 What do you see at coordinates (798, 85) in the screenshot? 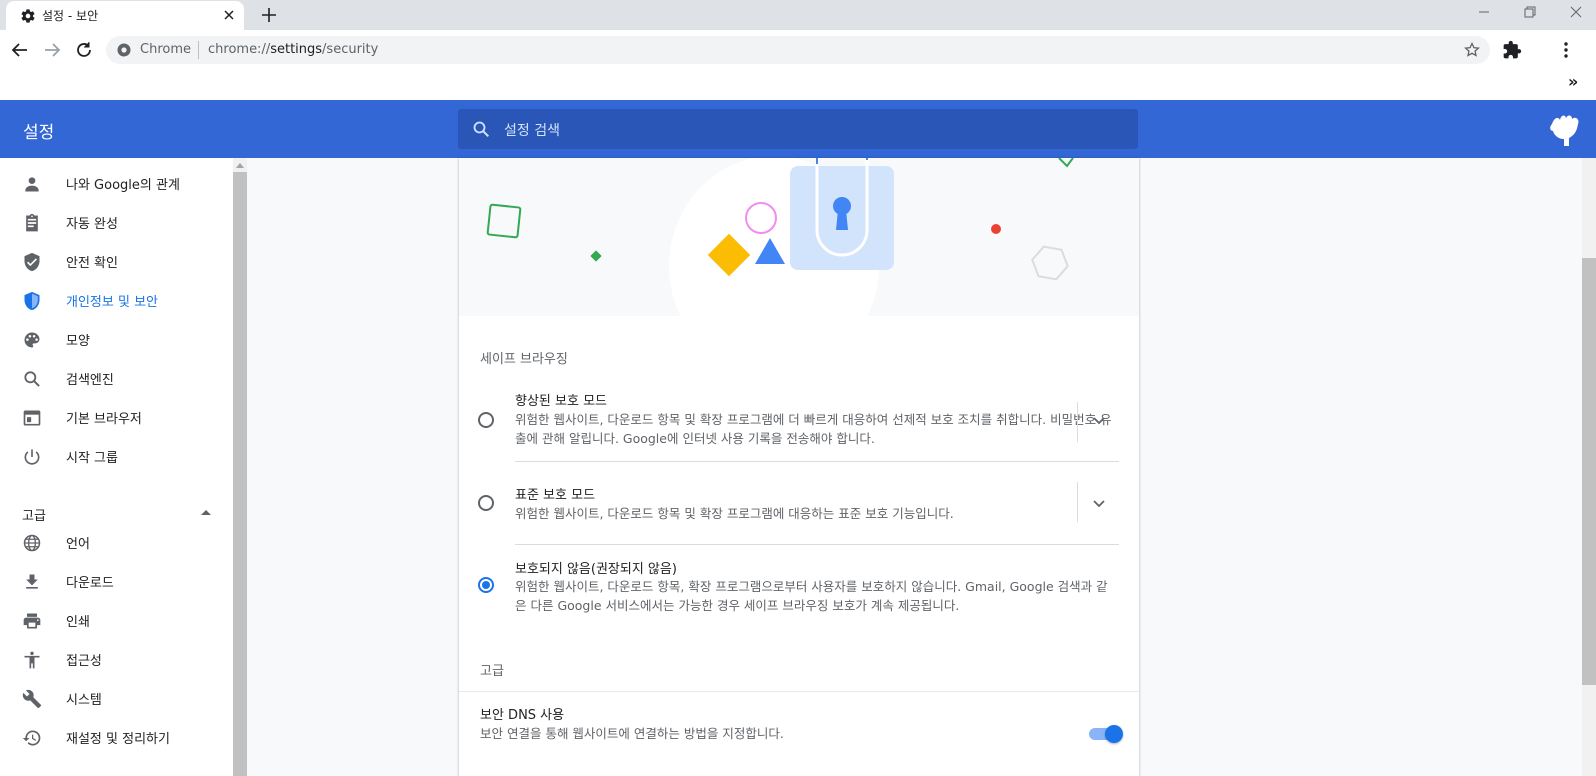
I see `bookmarks-bar: »` at bounding box center [798, 85].